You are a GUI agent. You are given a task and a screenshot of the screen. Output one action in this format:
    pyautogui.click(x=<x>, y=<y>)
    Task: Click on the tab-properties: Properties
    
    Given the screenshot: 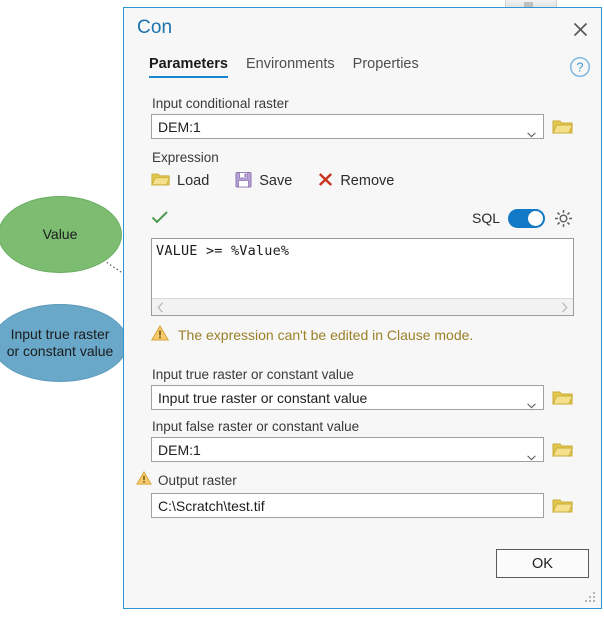 What is the action you would take?
    pyautogui.click(x=386, y=67)
    